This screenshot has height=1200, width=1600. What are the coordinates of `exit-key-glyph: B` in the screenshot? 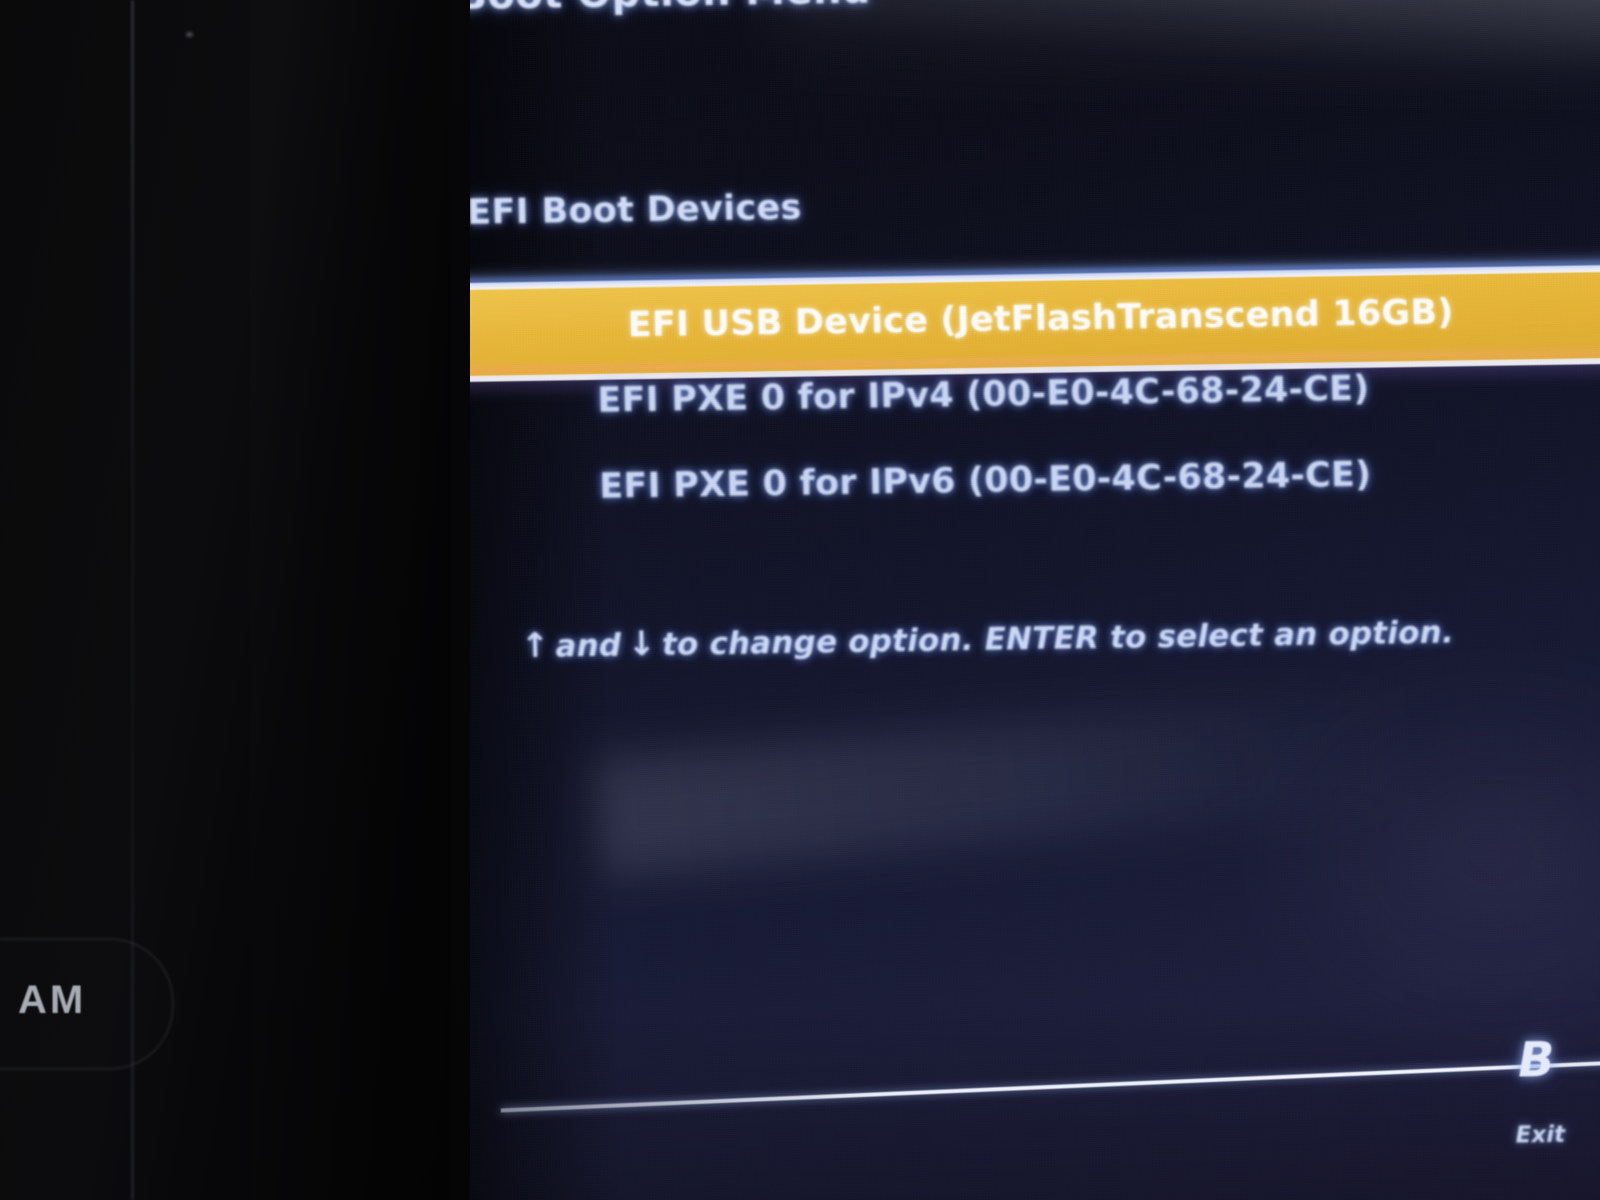 It's located at (1536, 1060).